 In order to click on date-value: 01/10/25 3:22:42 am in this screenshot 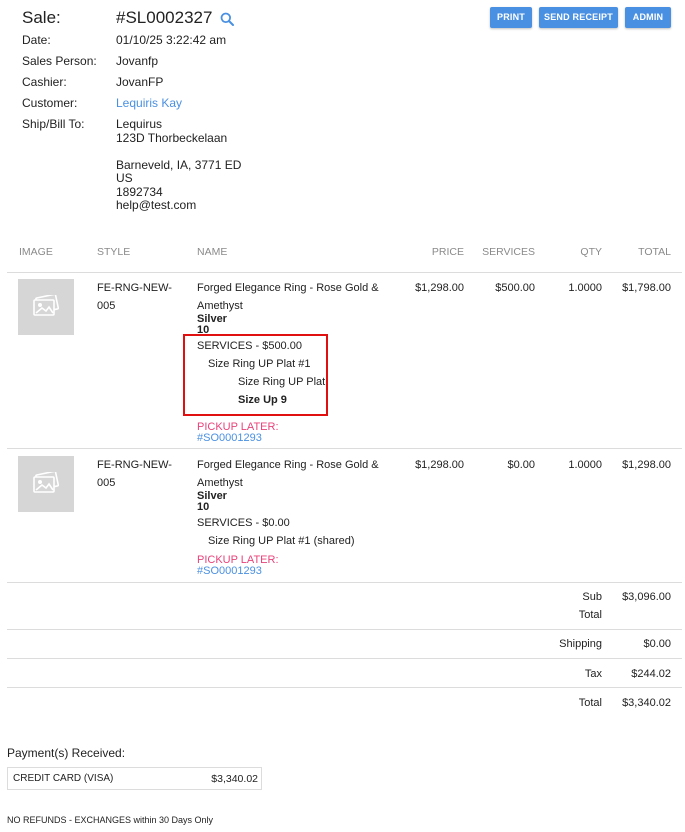, I will do `click(171, 40)`.